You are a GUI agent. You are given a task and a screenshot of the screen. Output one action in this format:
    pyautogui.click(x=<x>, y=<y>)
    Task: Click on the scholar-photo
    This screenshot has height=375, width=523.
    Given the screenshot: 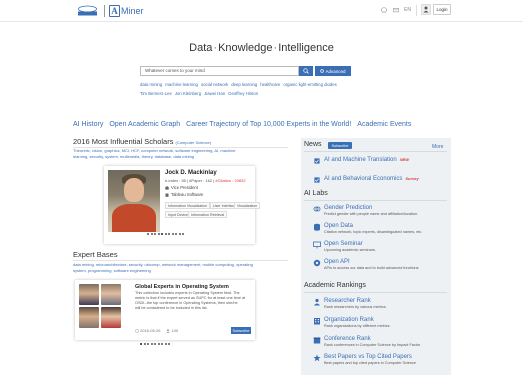 What is the action you would take?
    pyautogui.click(x=134, y=201)
    